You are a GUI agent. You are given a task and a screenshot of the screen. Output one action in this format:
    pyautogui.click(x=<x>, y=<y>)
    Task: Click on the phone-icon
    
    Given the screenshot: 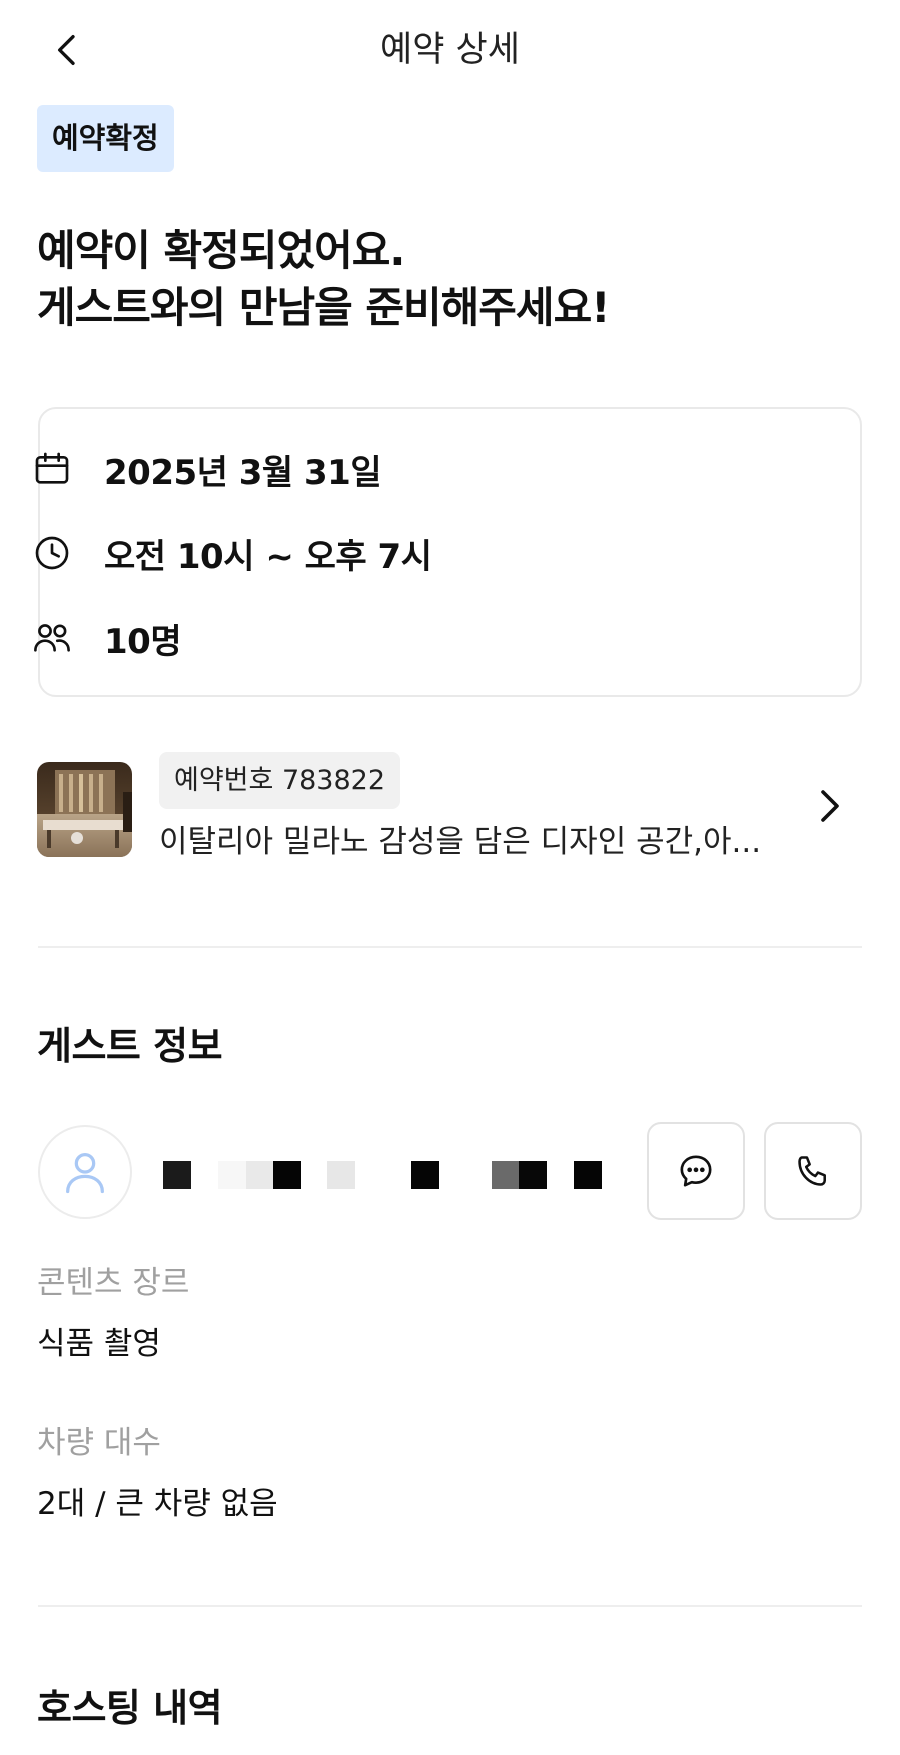 What is the action you would take?
    pyautogui.click(x=812, y=1171)
    